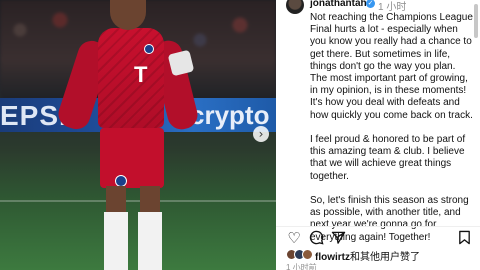 This screenshot has height=270, width=480. What do you see at coordinates (301, 266) in the screenshot?
I see `post-time-ago: 1 小时前` at bounding box center [301, 266].